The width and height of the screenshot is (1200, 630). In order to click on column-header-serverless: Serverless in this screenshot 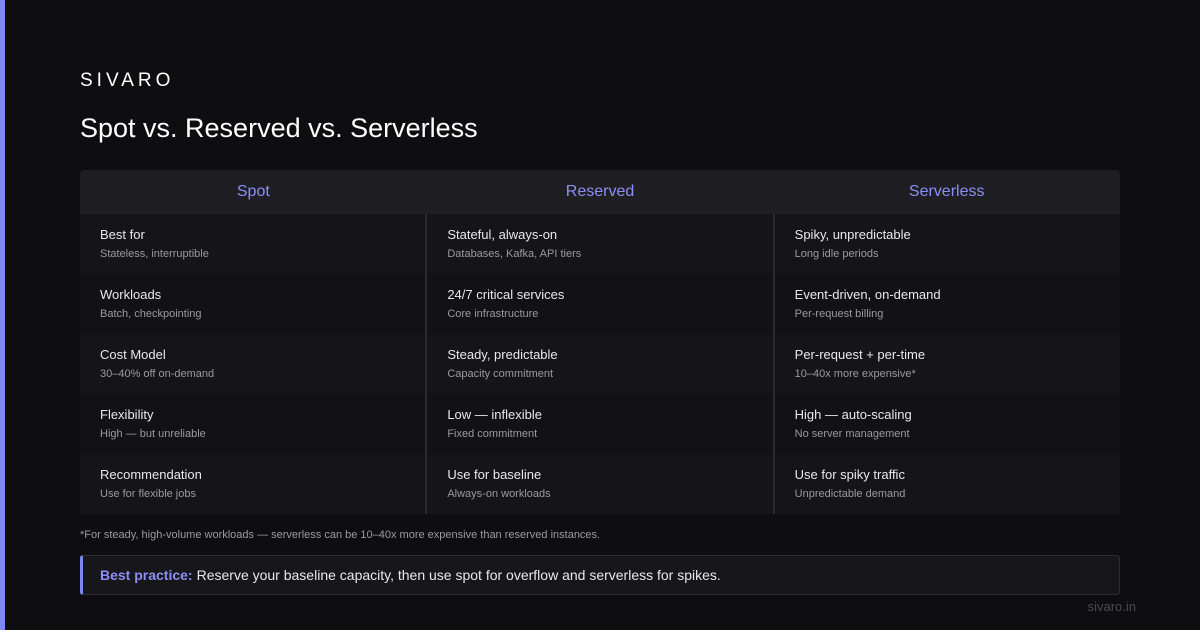, I will do `click(946, 191)`.